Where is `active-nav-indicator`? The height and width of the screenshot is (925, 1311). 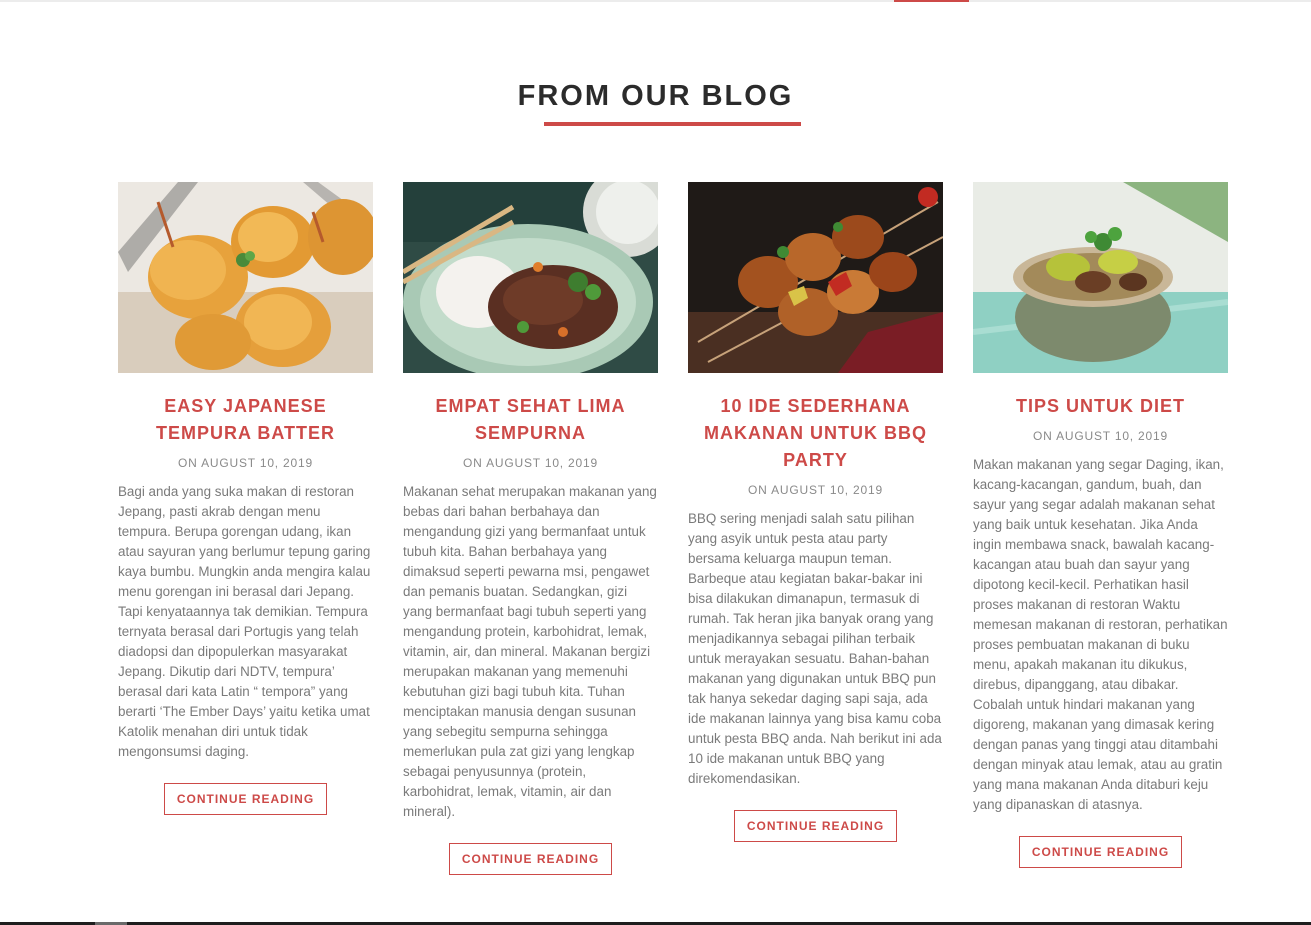 active-nav-indicator is located at coordinates (931, 1).